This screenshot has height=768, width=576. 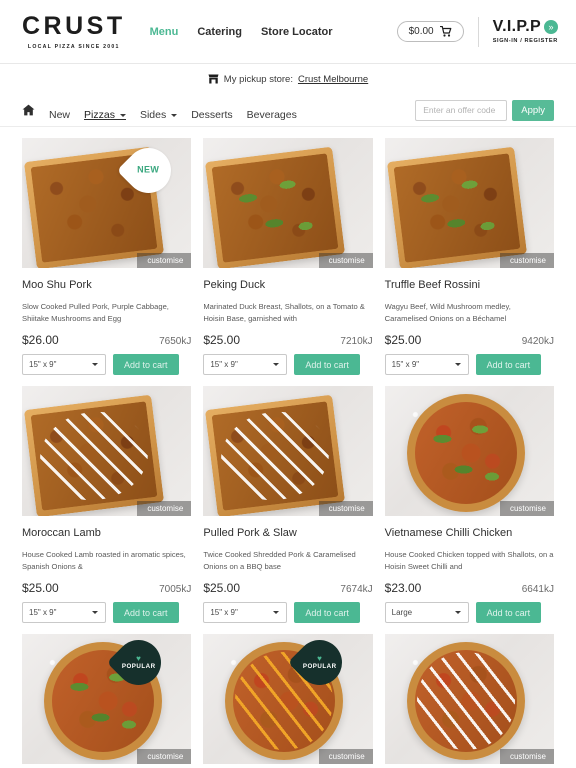 What do you see at coordinates (525, 41) in the screenshot?
I see `vipp-subtitle: SIGN-IN / REGISTER` at bounding box center [525, 41].